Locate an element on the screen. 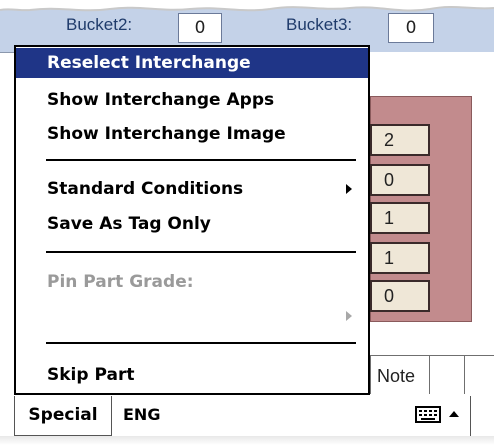  bottom-edge is located at coordinates (247, 440).